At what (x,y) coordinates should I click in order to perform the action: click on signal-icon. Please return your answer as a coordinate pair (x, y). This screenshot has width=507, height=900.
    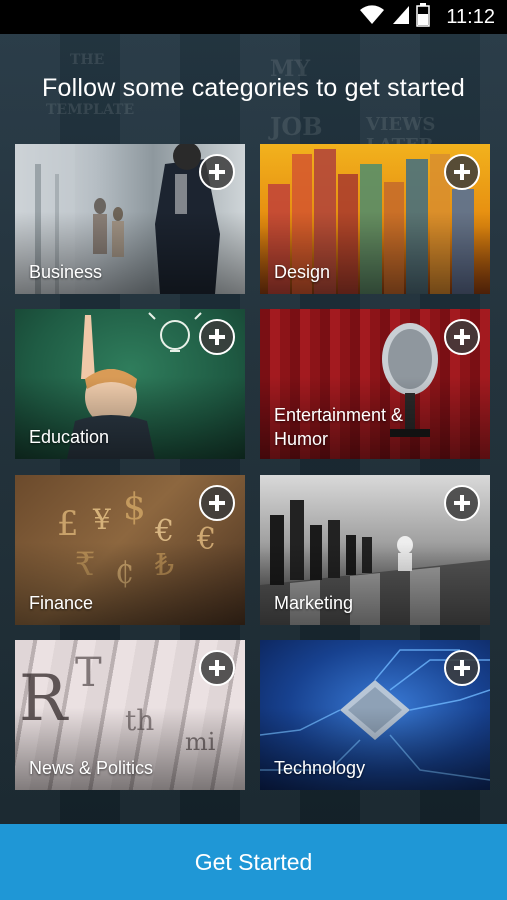
    Looking at the image, I should click on (401, 17).